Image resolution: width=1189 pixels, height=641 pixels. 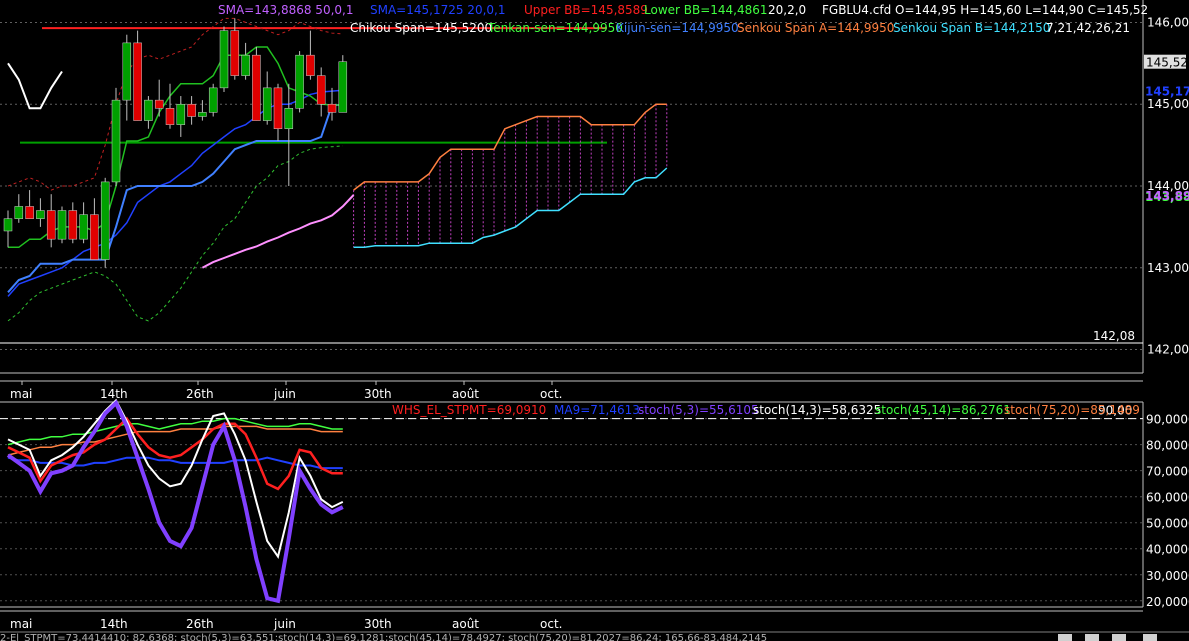 I want to click on low-level-label: 142,08, so click(x=1114, y=336).